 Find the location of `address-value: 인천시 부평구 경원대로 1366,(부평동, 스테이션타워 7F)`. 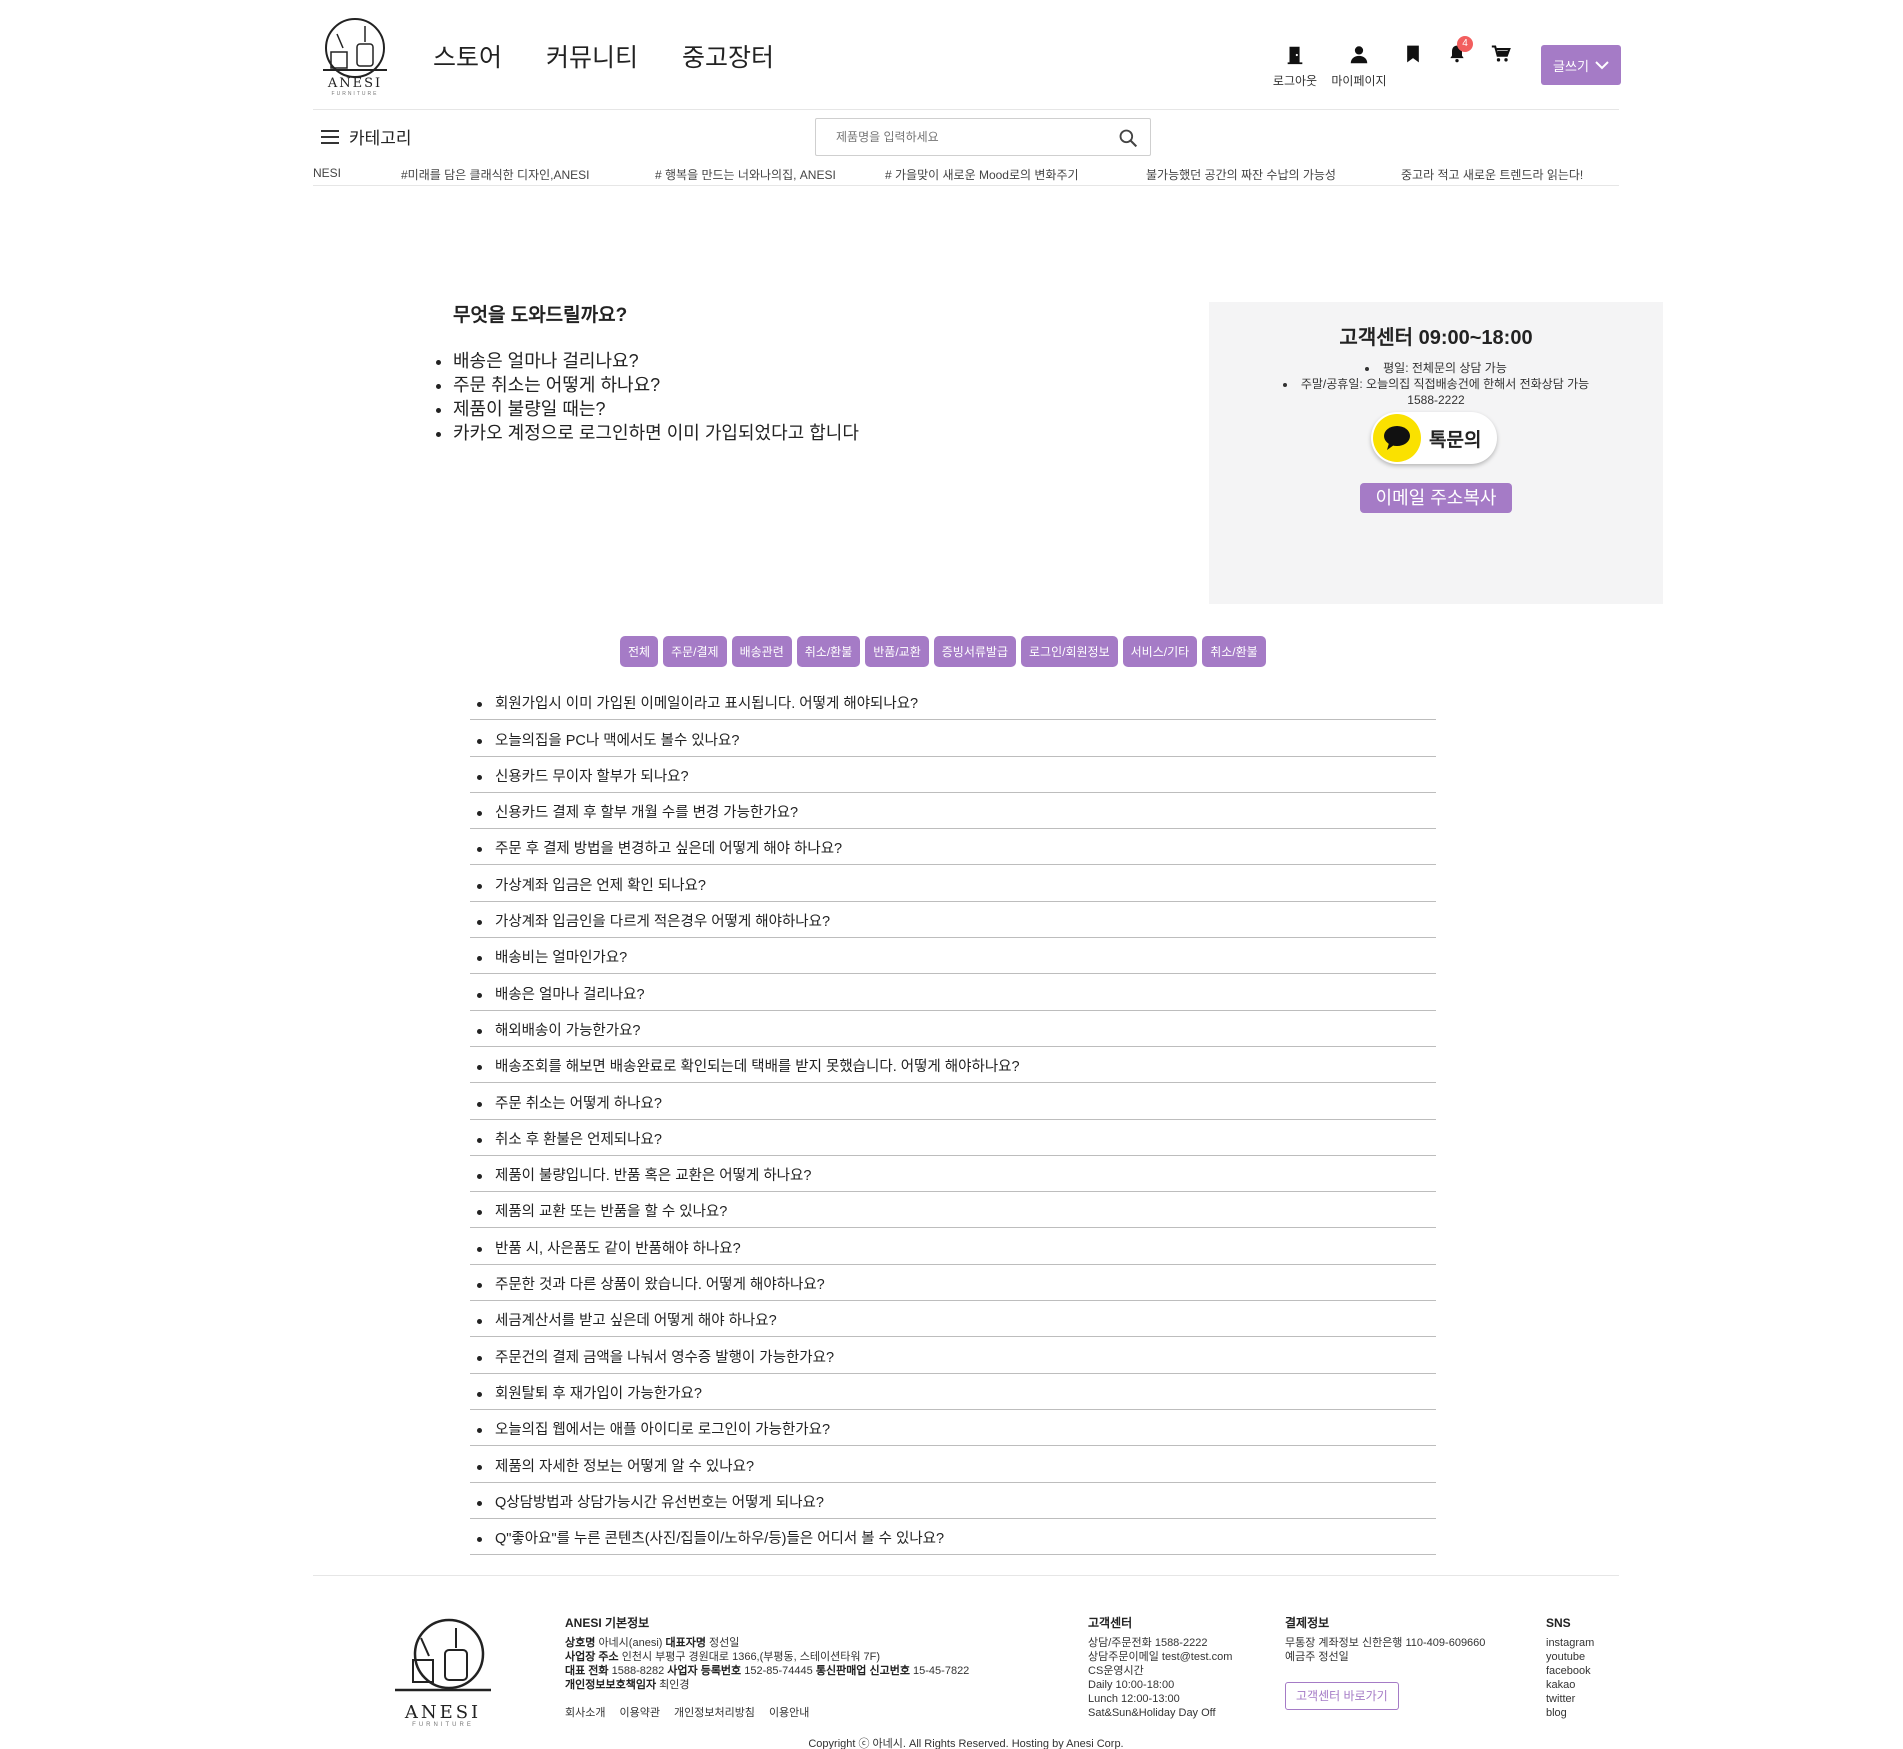

address-value: 인천시 부평구 경원대로 1366,(부평동, 스테이션타워 7F) is located at coordinates (751, 1657).